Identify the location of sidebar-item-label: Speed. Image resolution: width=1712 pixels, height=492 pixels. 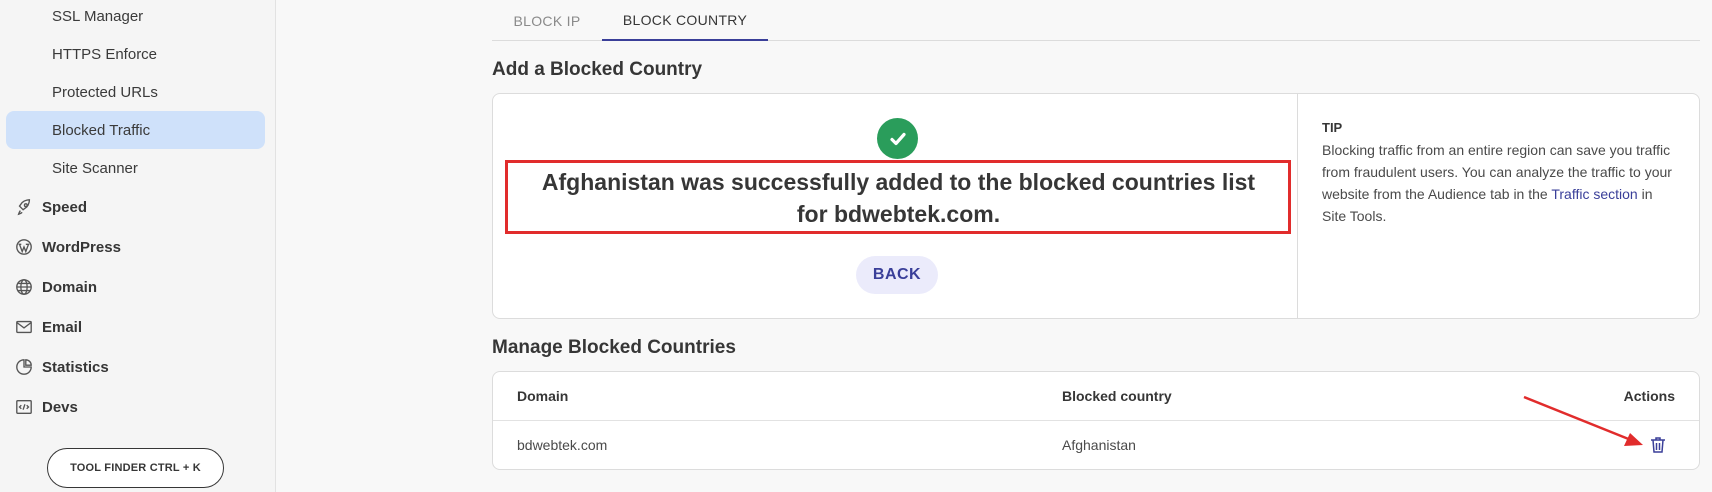
(65, 207).